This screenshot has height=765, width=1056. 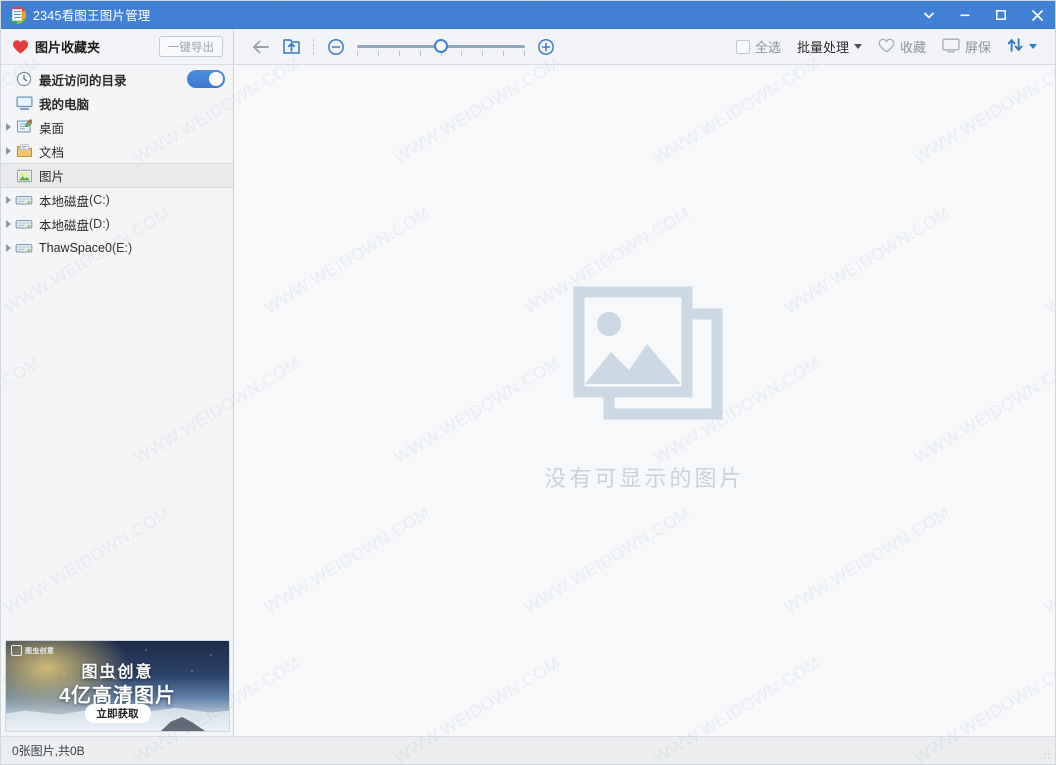 What do you see at coordinates (52, 128) in the screenshot?
I see `sidebar-item-label: 桌面` at bounding box center [52, 128].